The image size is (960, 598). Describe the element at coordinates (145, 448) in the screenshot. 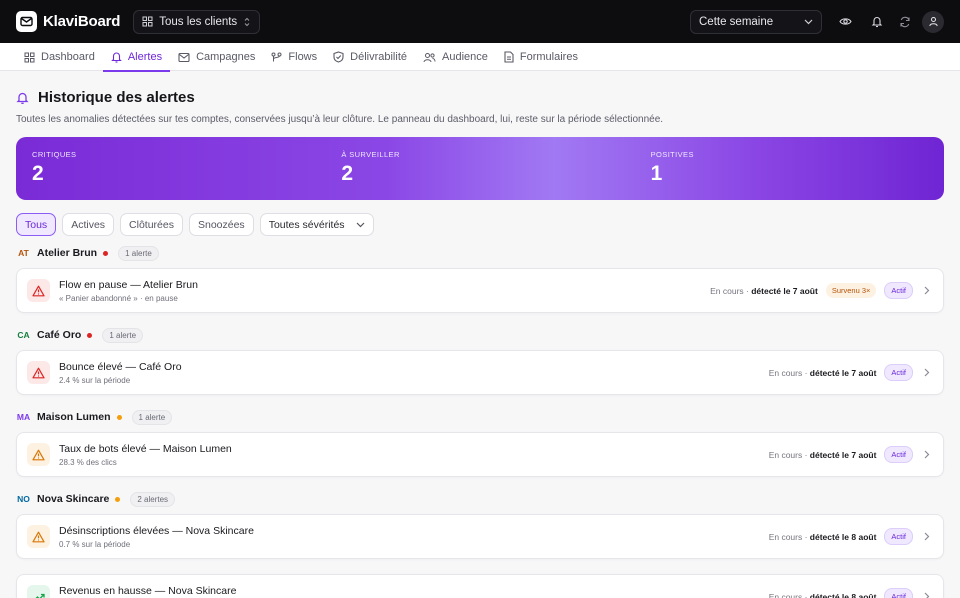

I see `alert-title: Taux de bots élevé — Maison Lumen` at that location.